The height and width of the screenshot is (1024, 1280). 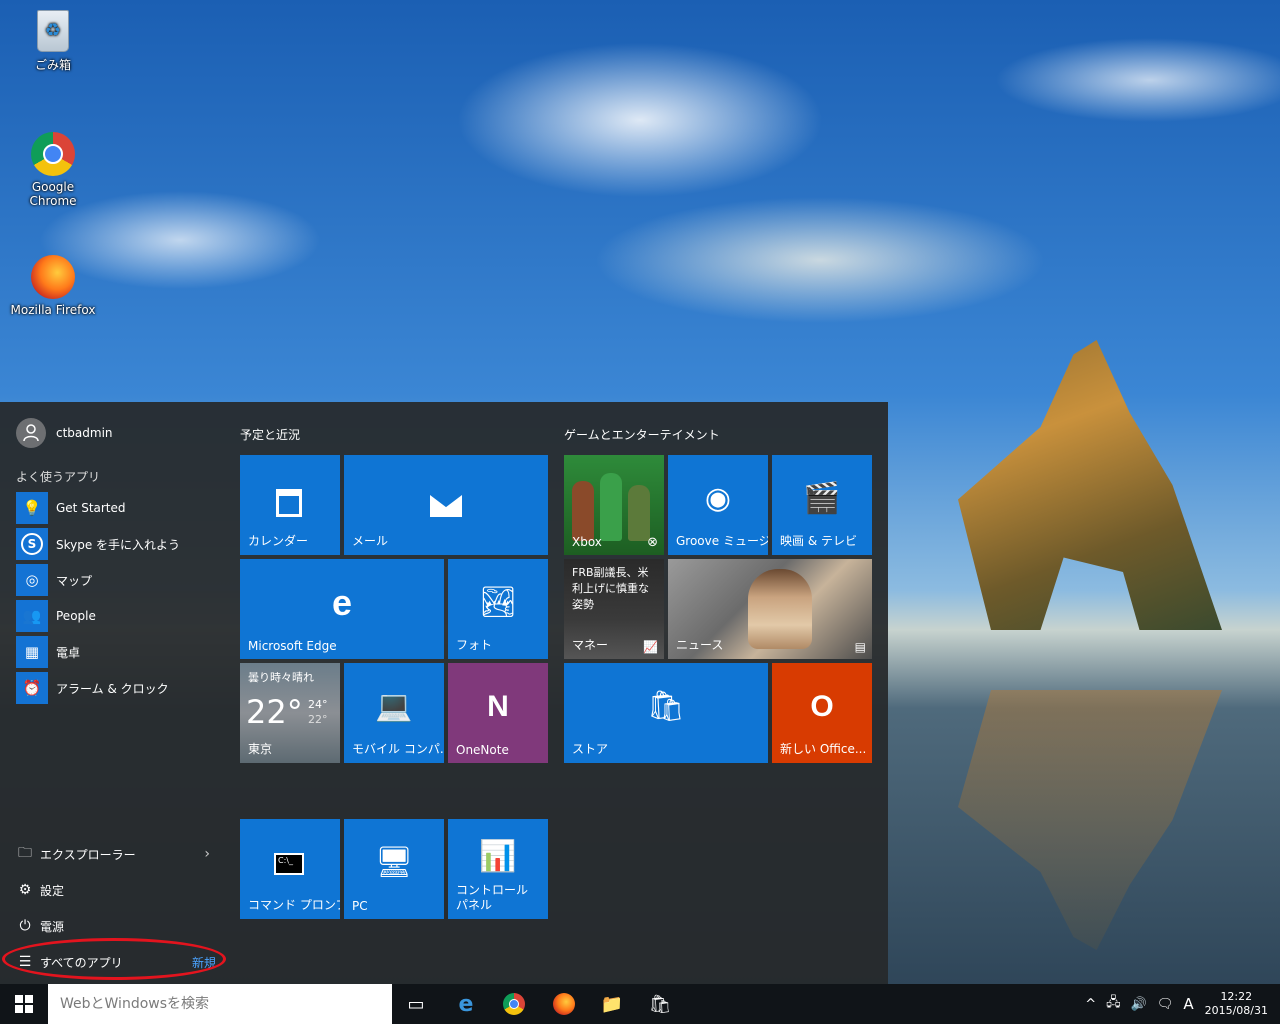 I want to click on action-center-icon: 🗨, so click(x=1165, y=1004).